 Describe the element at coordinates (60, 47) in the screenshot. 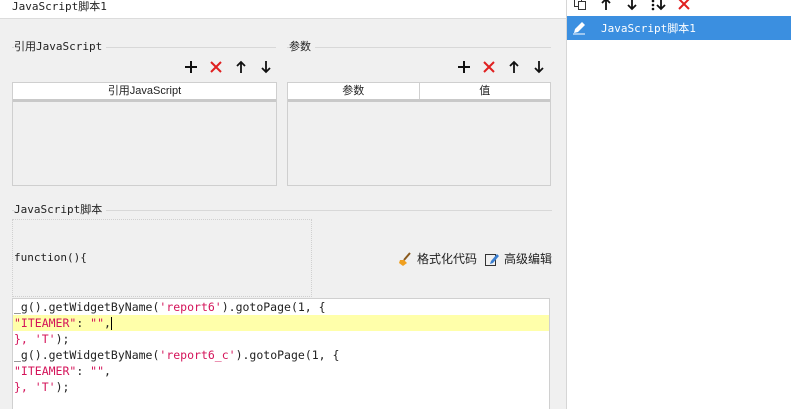

I see `refs-section-title: 引用JavaScript` at that location.